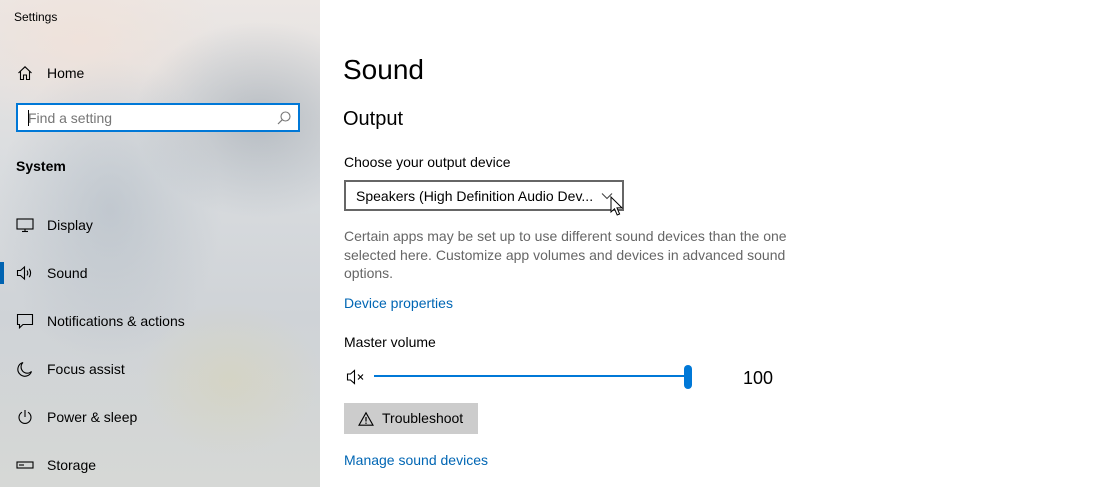 The width and height of the screenshot is (1102, 487). What do you see at coordinates (41, 166) in the screenshot?
I see `section-heading-system: System` at bounding box center [41, 166].